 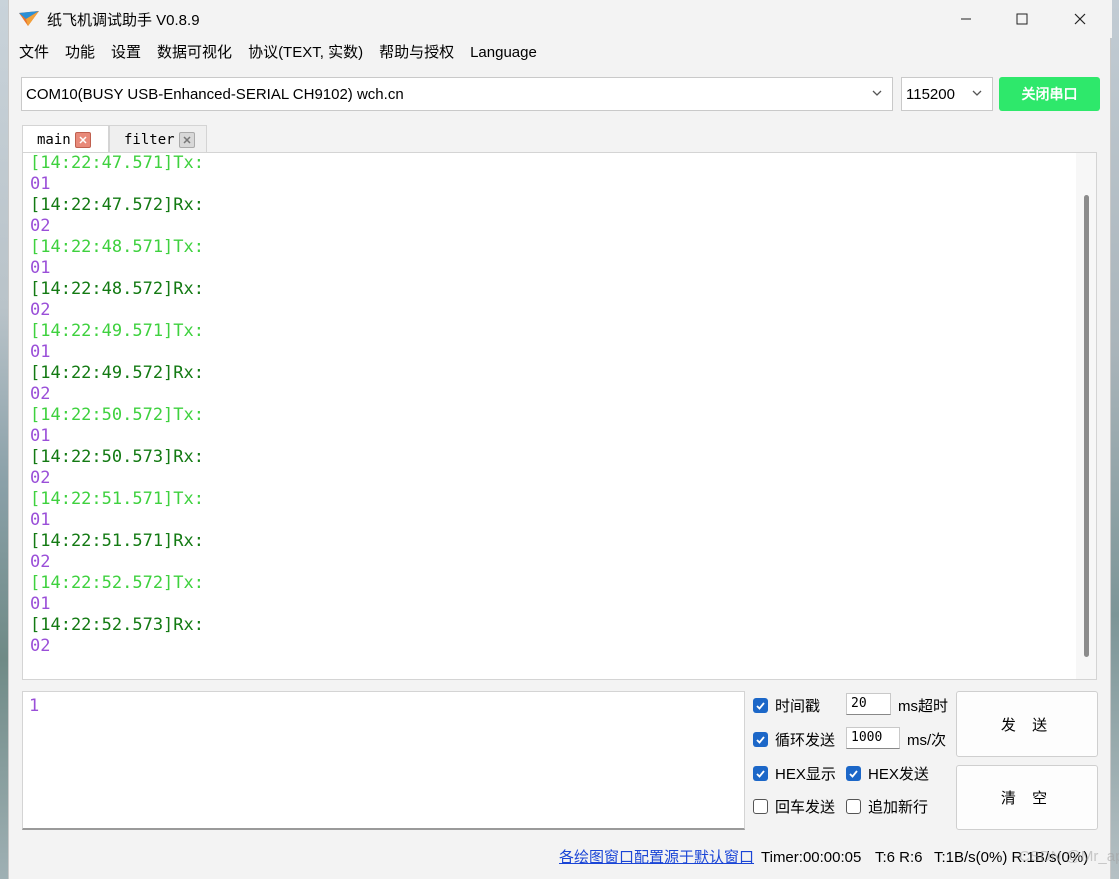 I want to click on timeout-unit: ms超时, so click(x=923, y=706).